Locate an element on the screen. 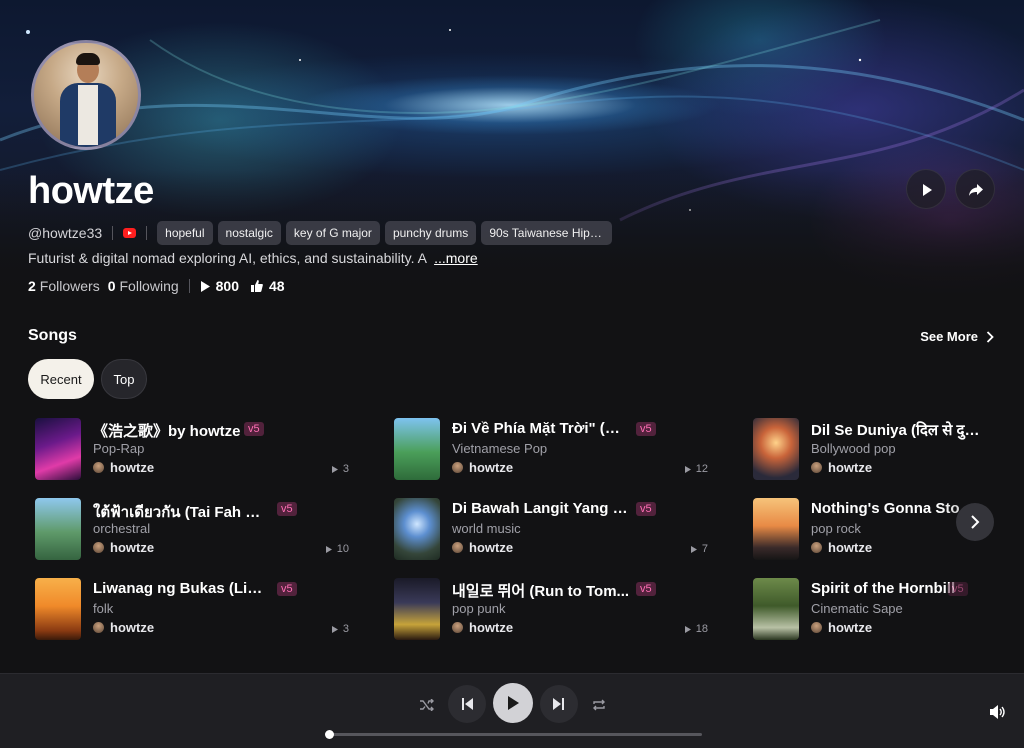 This screenshot has height=748, width=1024. see-more-link: See More is located at coordinates (957, 336).